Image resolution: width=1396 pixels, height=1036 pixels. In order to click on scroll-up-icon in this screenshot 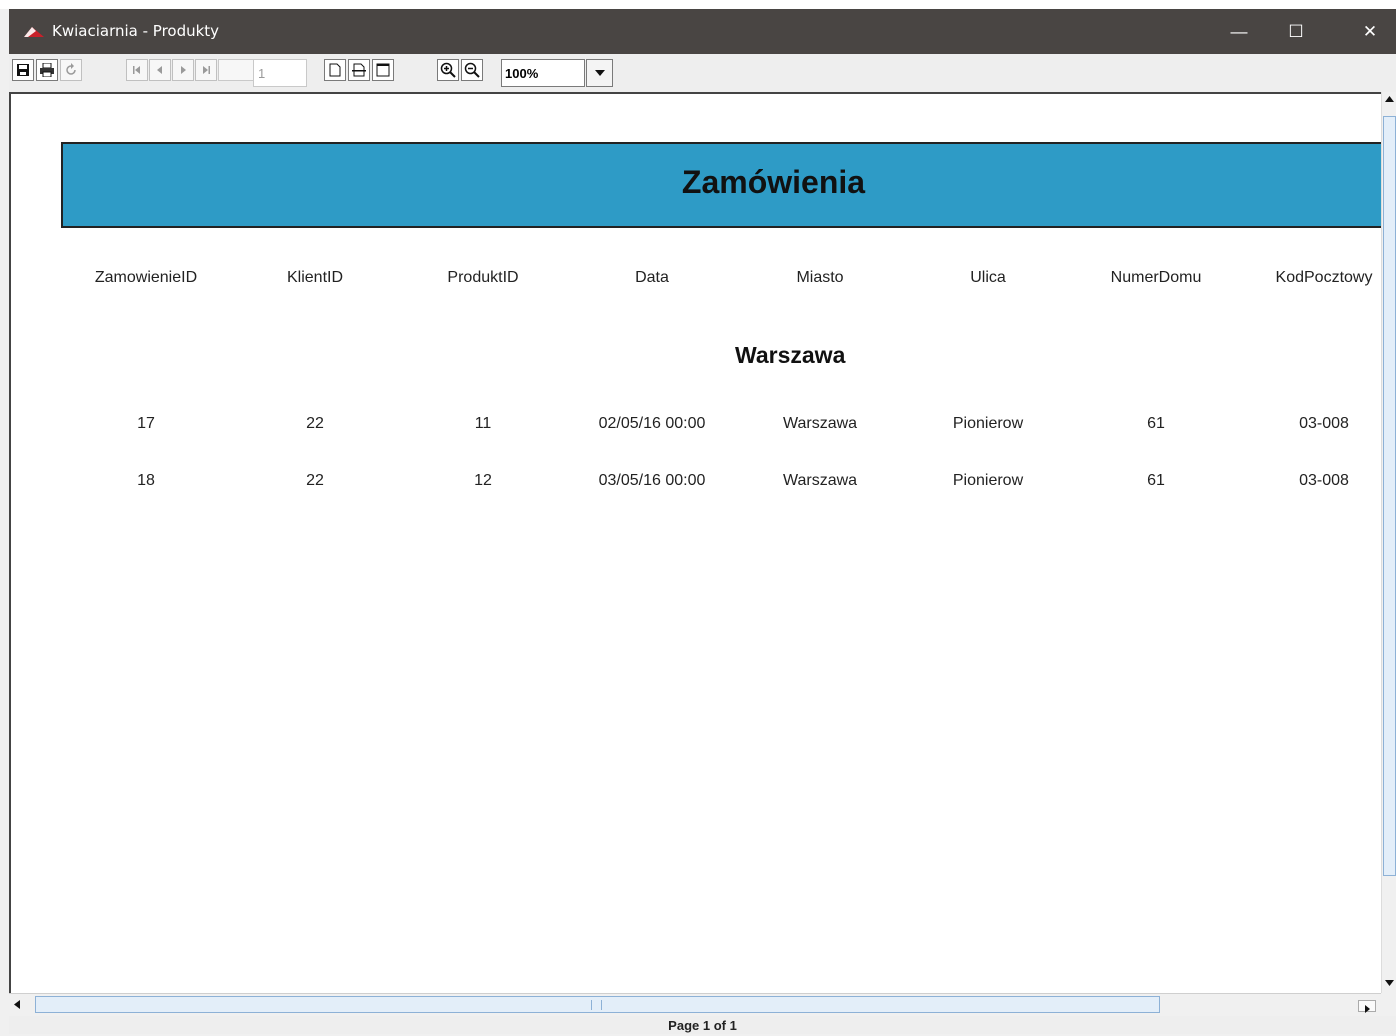, I will do `click(1389, 99)`.